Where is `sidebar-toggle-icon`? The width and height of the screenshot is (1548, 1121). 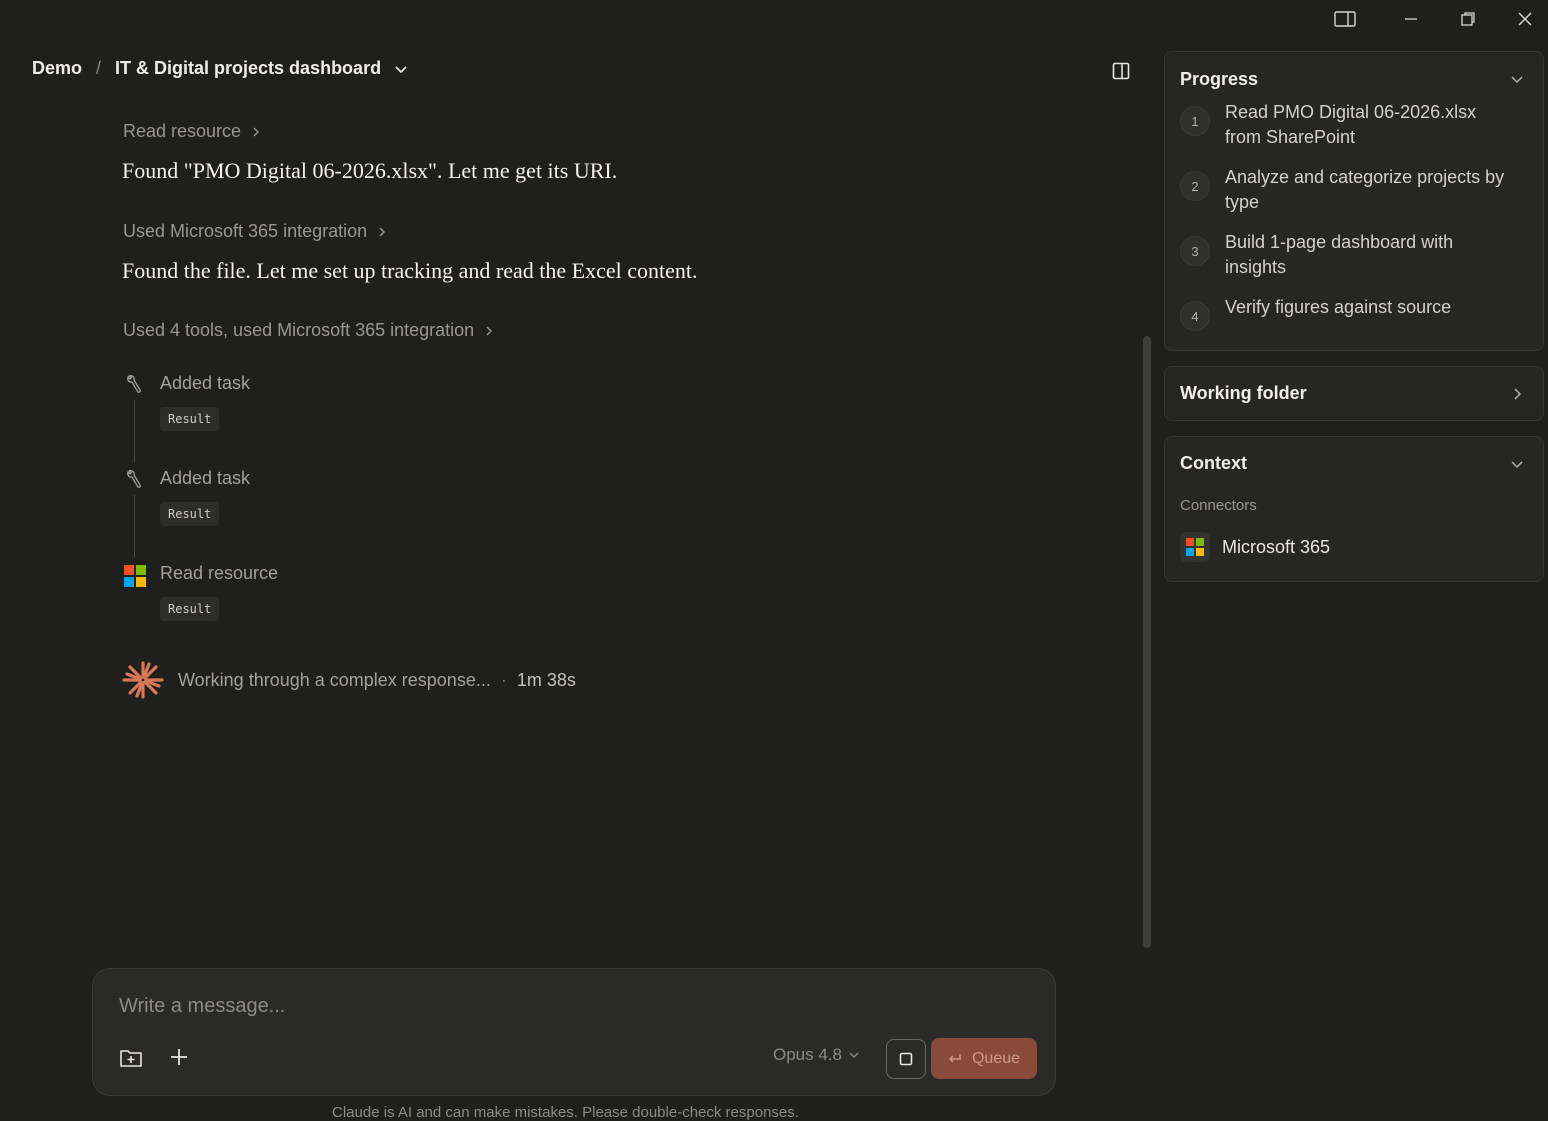
sidebar-toggle-icon is located at coordinates (1345, 19).